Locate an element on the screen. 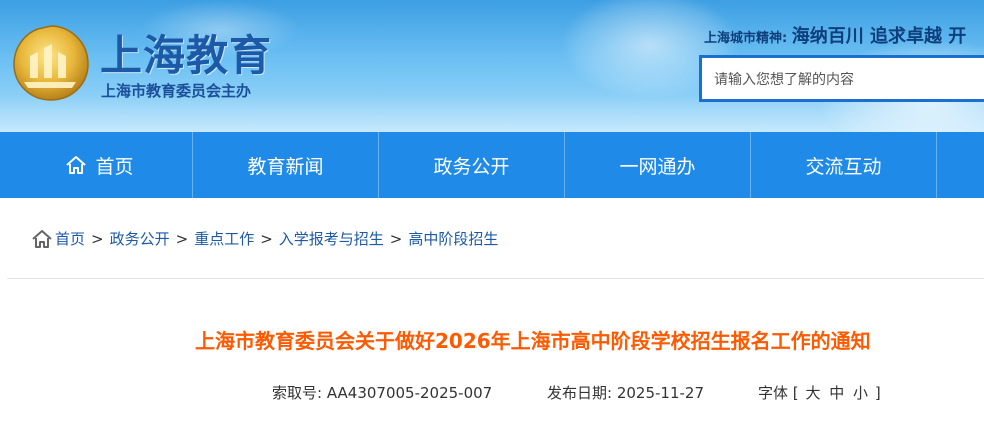 The height and width of the screenshot is (429, 984). city-spirit: 上海城市精神: 海纳百川 追求卓越 开 is located at coordinates (835, 35).